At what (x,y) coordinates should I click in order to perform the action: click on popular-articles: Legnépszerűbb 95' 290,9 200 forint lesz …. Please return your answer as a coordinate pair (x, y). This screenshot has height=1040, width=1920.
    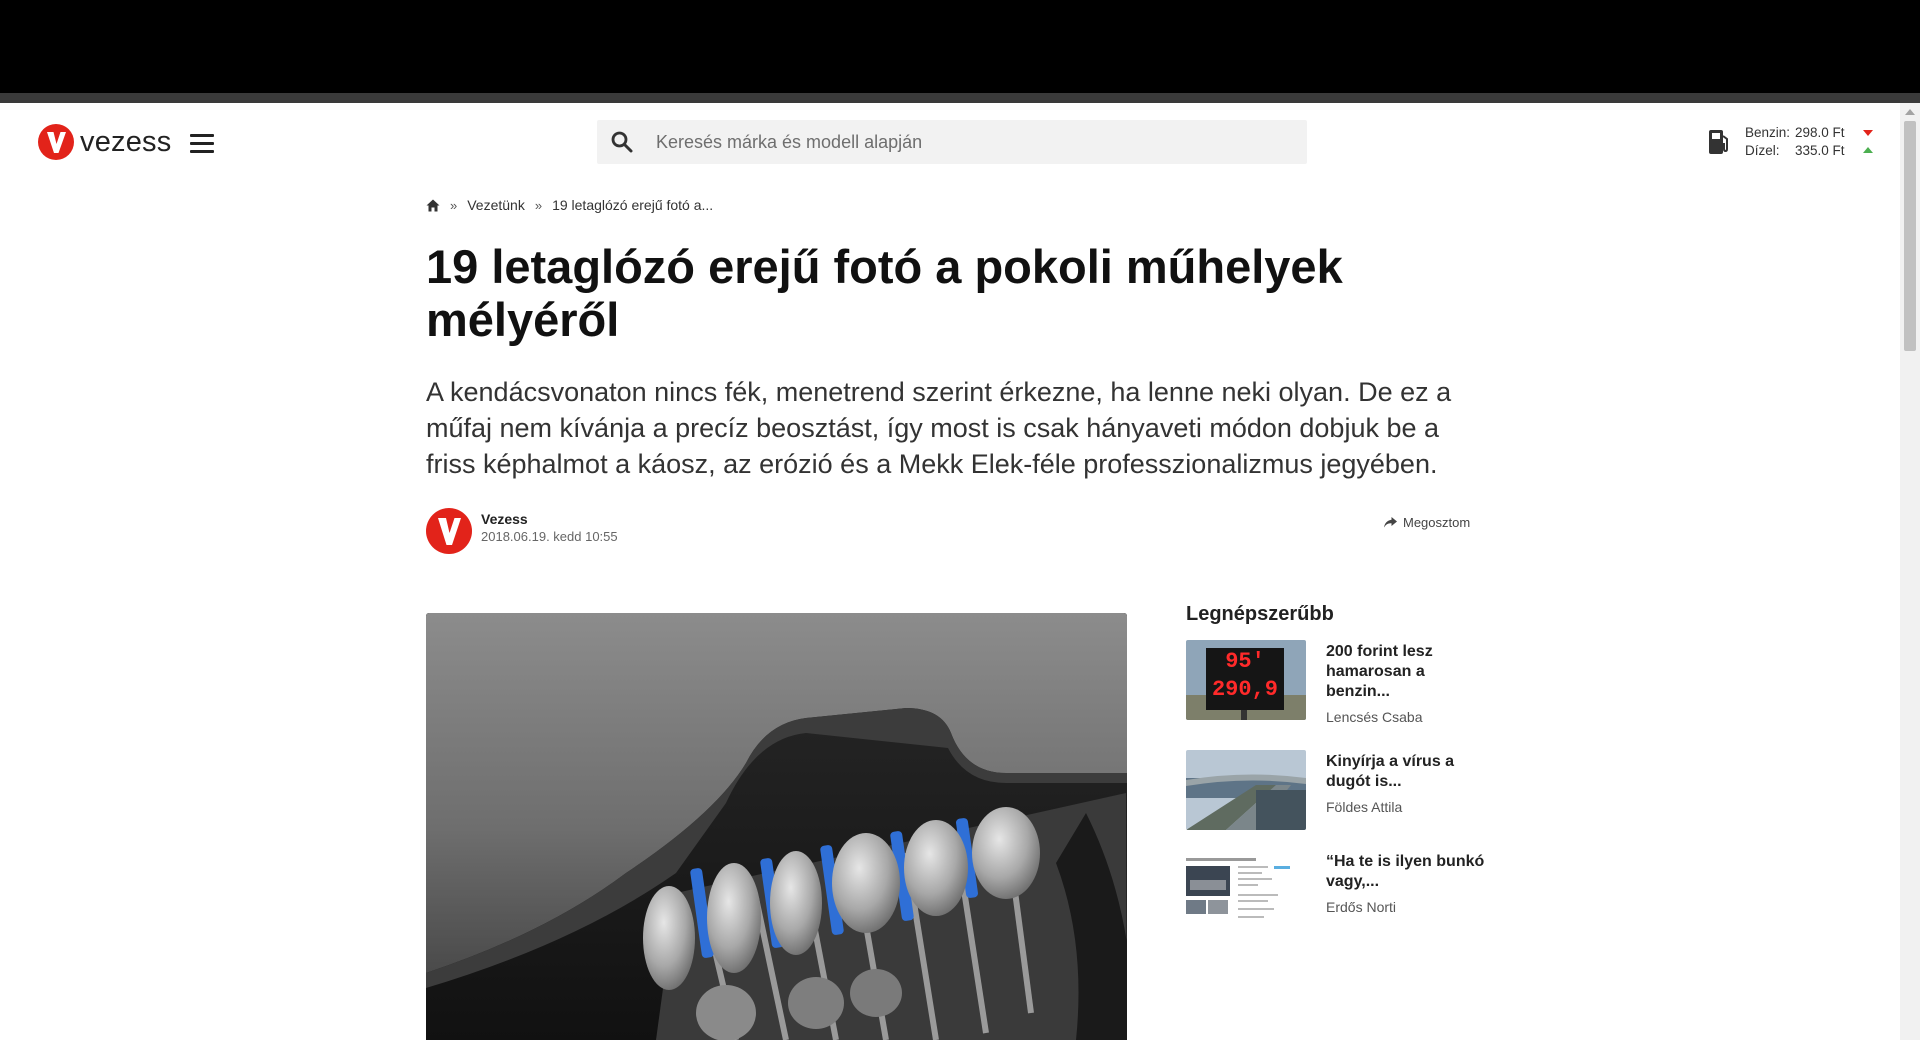
    Looking at the image, I should click on (1336, 766).